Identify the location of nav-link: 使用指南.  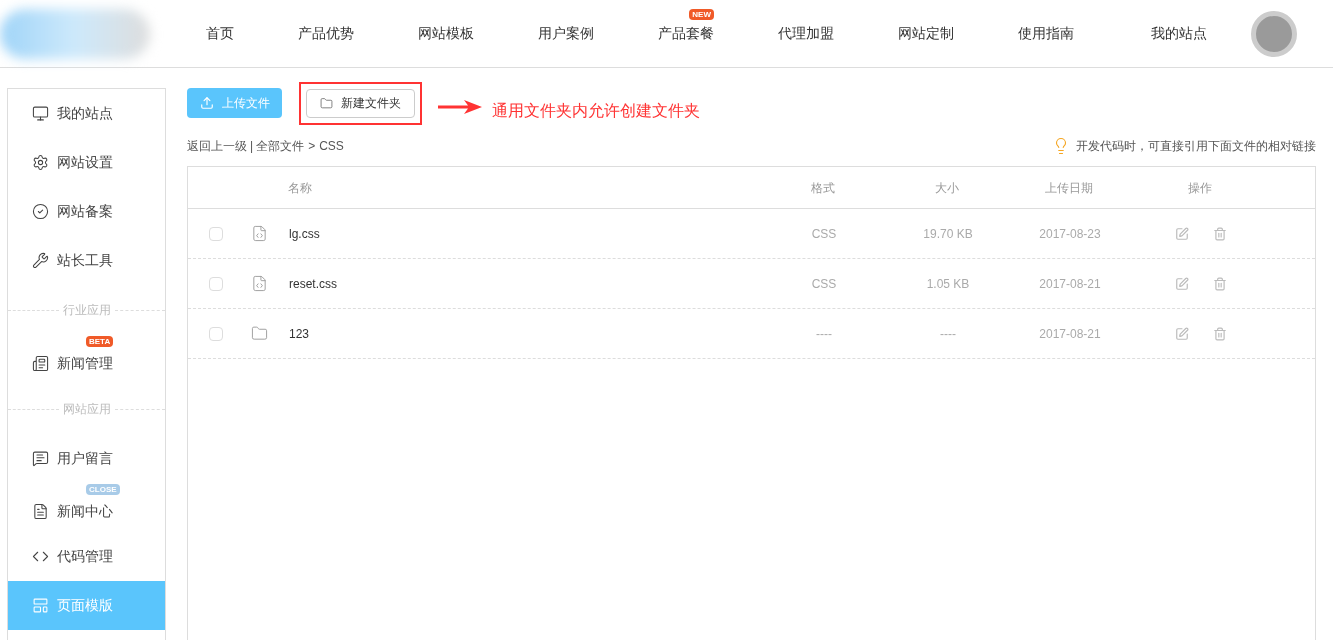
(1046, 33).